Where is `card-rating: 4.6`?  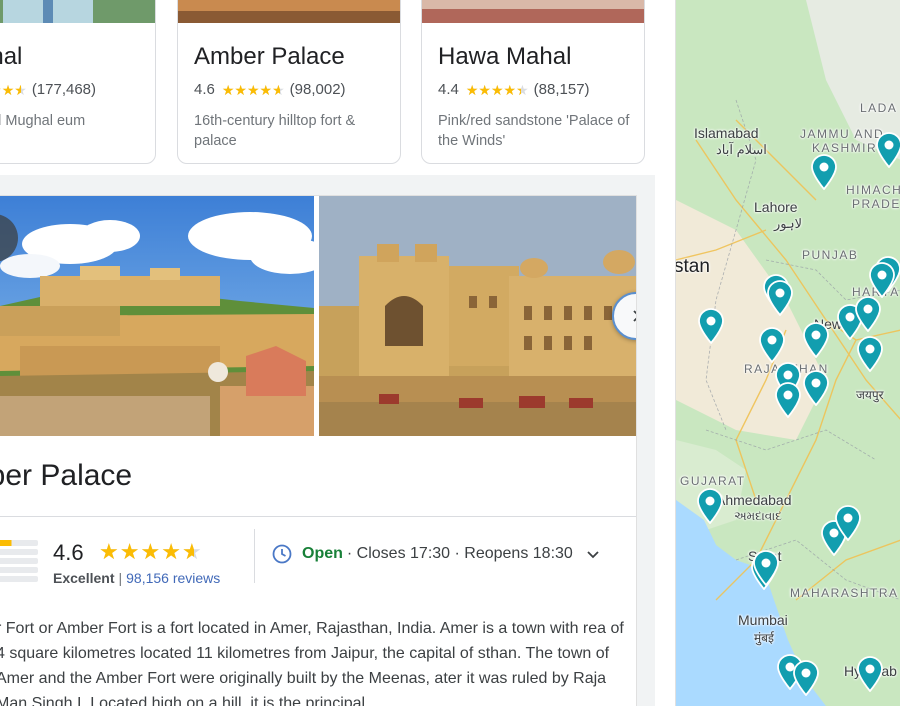 card-rating: 4.6 is located at coordinates (204, 89).